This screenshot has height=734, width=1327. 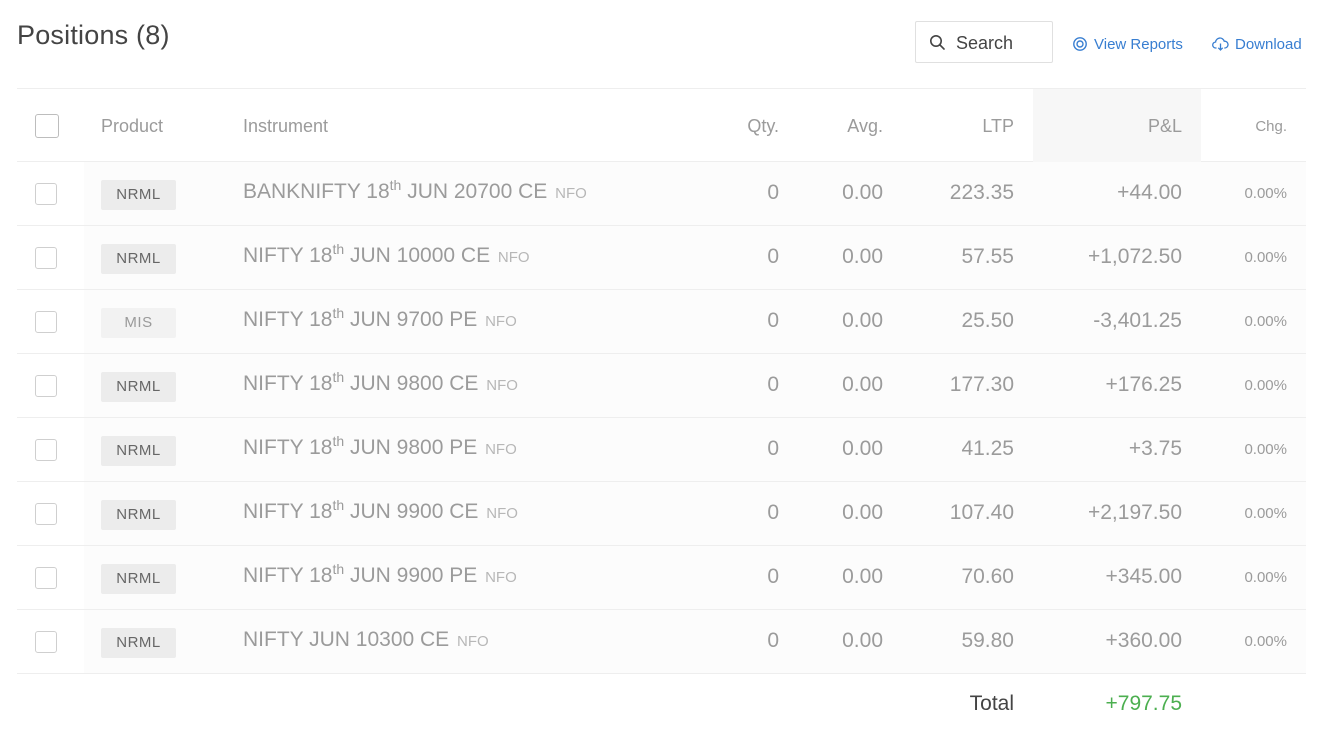 What do you see at coordinates (285, 126) in the screenshot?
I see `column-header-instrument: Instrument` at bounding box center [285, 126].